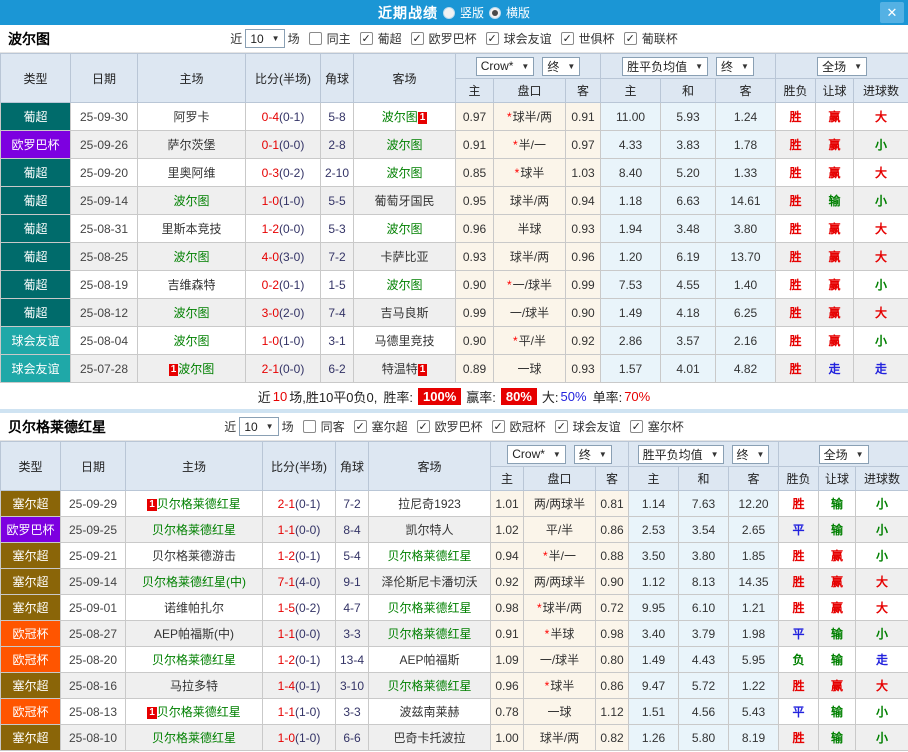 The image size is (908, 752). I want to click on date-cell: 25-09-14, so click(93, 581).